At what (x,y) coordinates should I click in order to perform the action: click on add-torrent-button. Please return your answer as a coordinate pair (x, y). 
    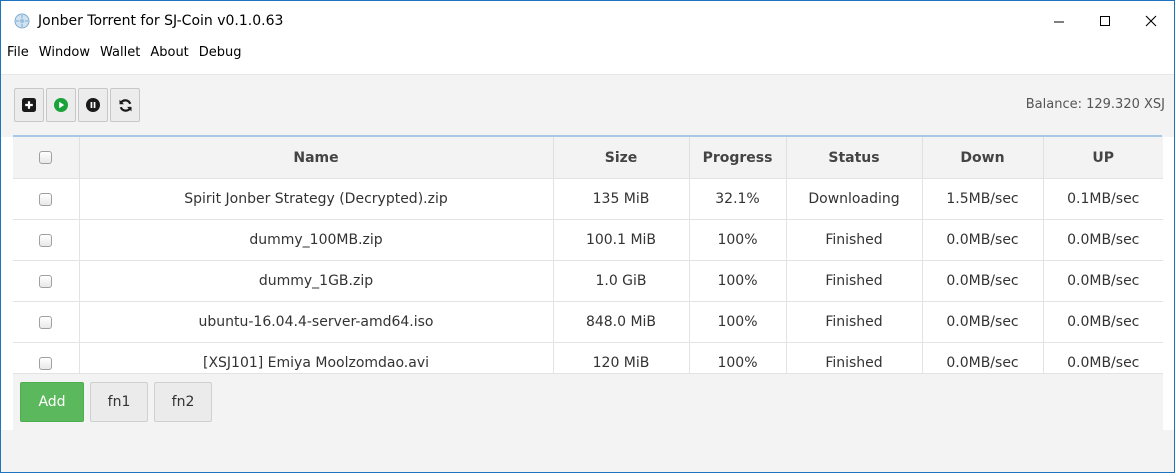
    Looking at the image, I should click on (29, 105).